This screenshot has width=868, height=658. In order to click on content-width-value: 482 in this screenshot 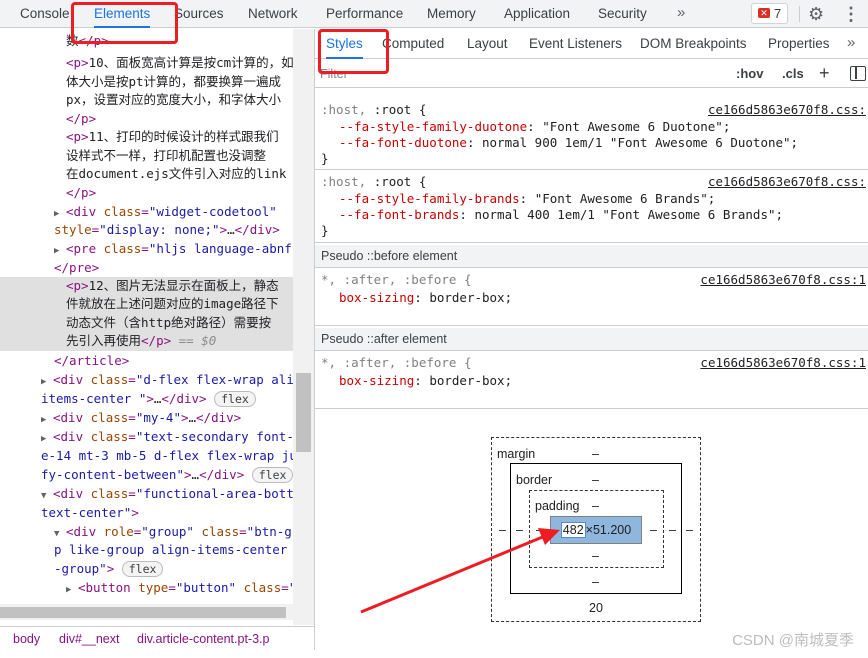, I will do `click(573, 530)`.